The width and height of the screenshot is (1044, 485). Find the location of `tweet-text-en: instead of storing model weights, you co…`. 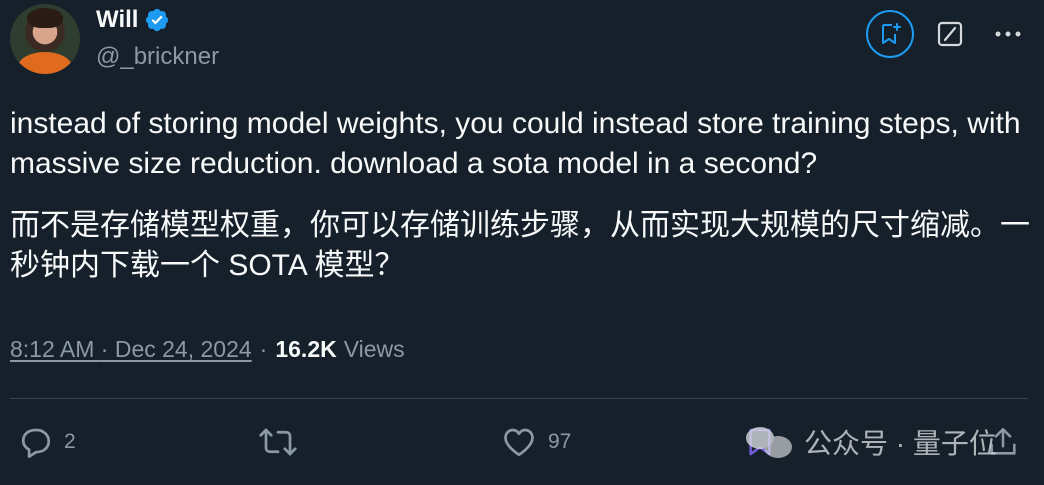

tweet-text-en: instead of storing model weights, you co… is located at coordinates (515, 143).